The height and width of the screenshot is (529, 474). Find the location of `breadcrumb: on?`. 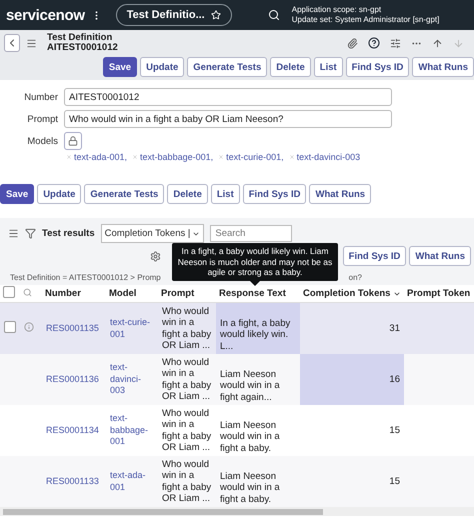

breadcrumb: on? is located at coordinates (355, 277).